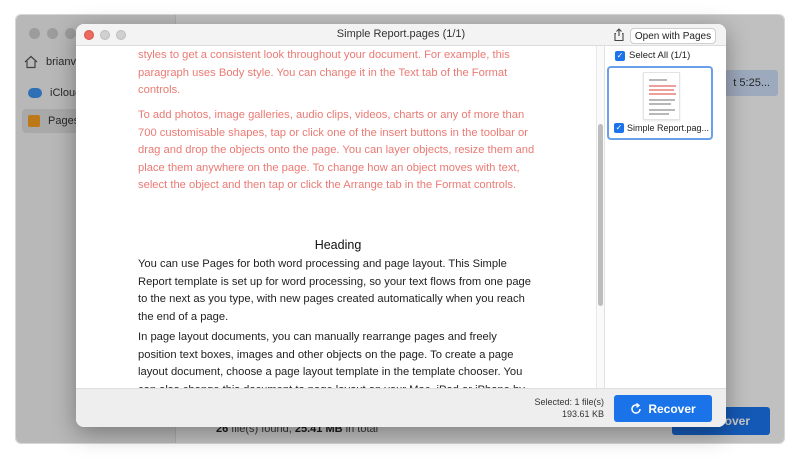 The width and height of the screenshot is (800, 462). I want to click on selected-size: 193.61 KB, so click(582, 414).